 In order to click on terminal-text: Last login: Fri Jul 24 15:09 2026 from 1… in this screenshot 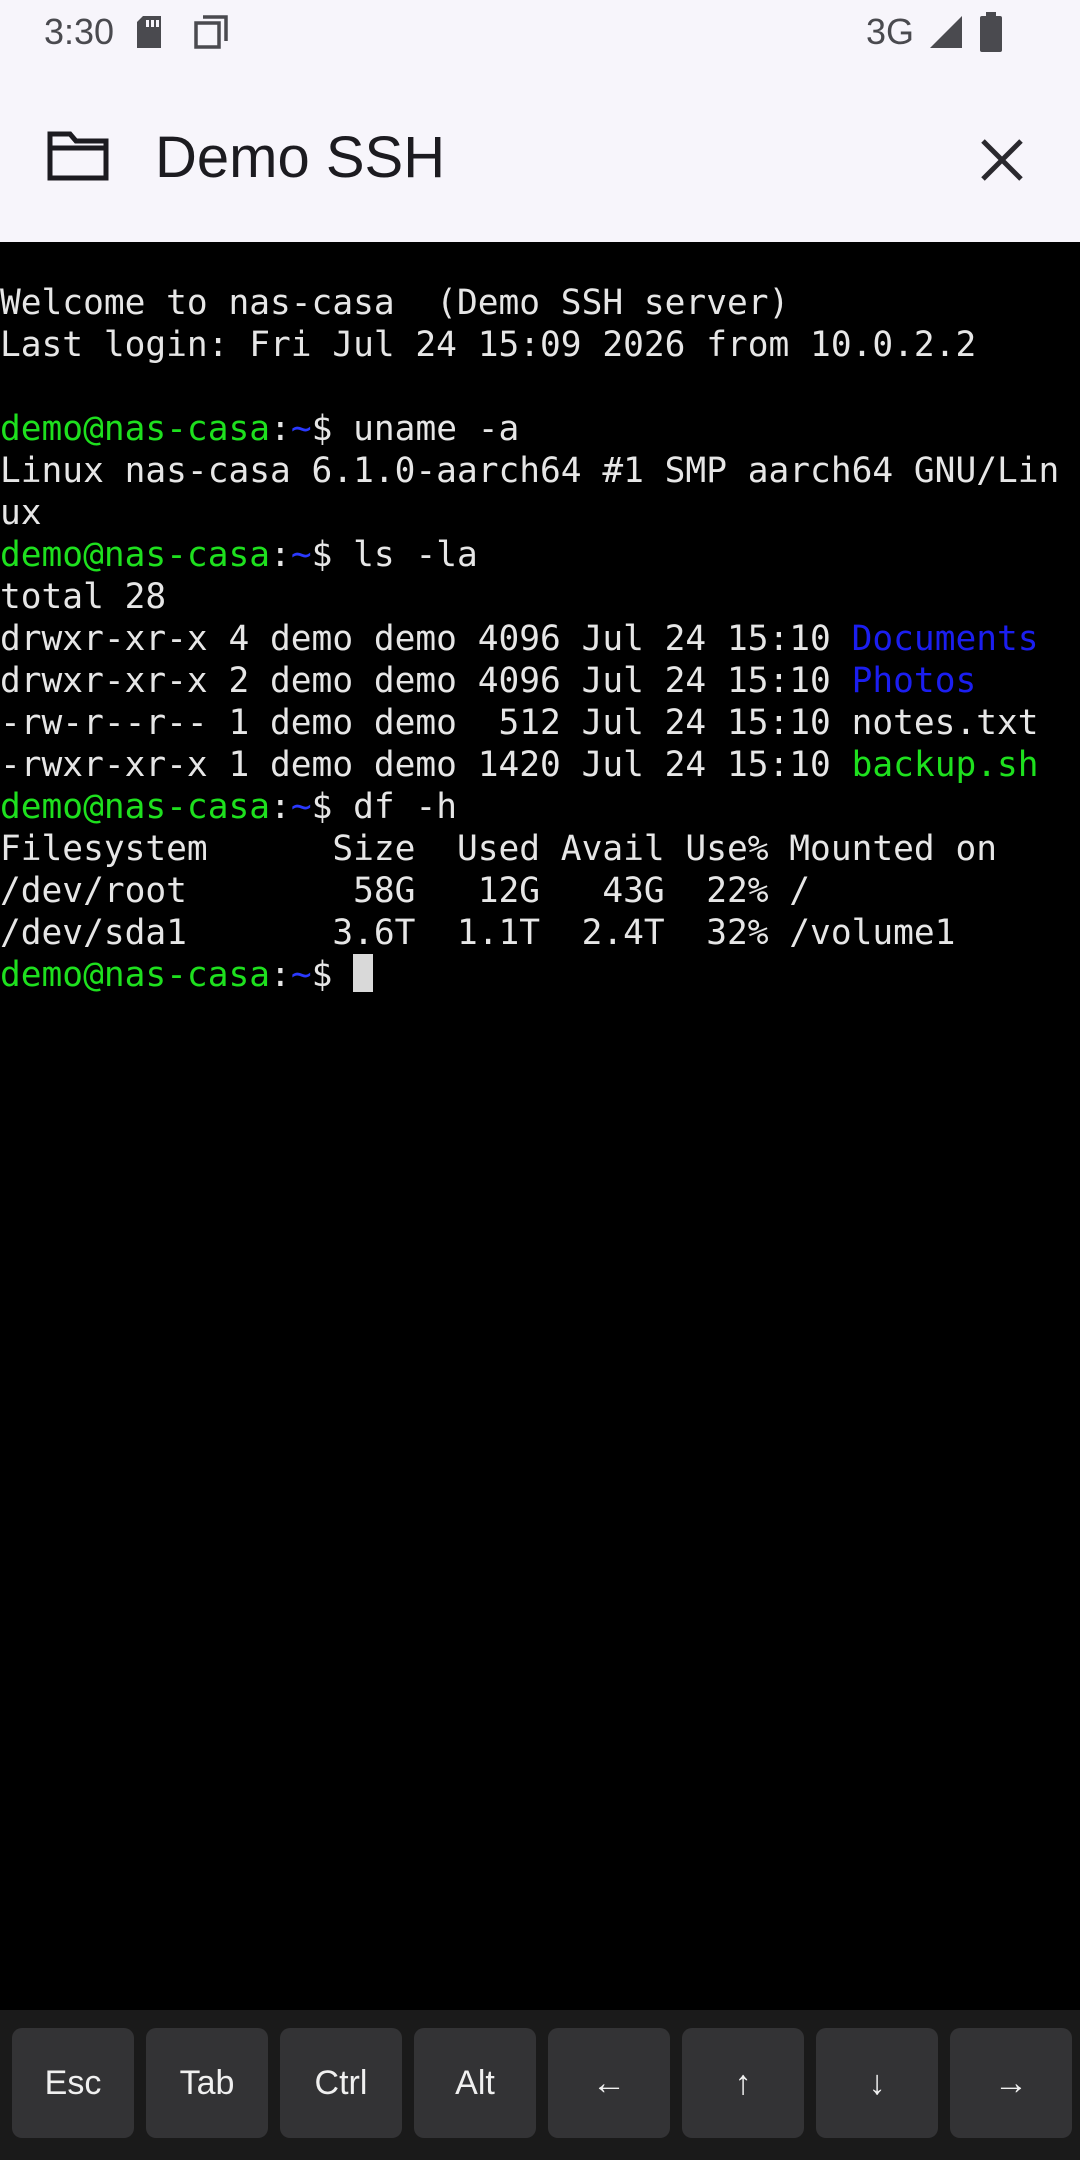, I will do `click(488, 345)`.